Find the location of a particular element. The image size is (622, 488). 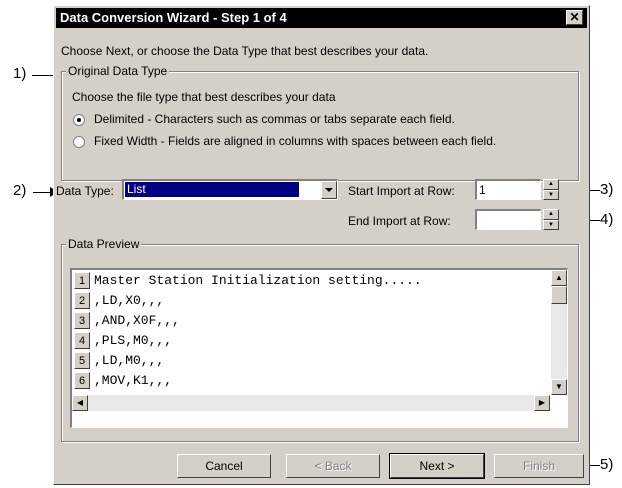

table-row: 3 ,AND,X0F,,, is located at coordinates (319, 322).